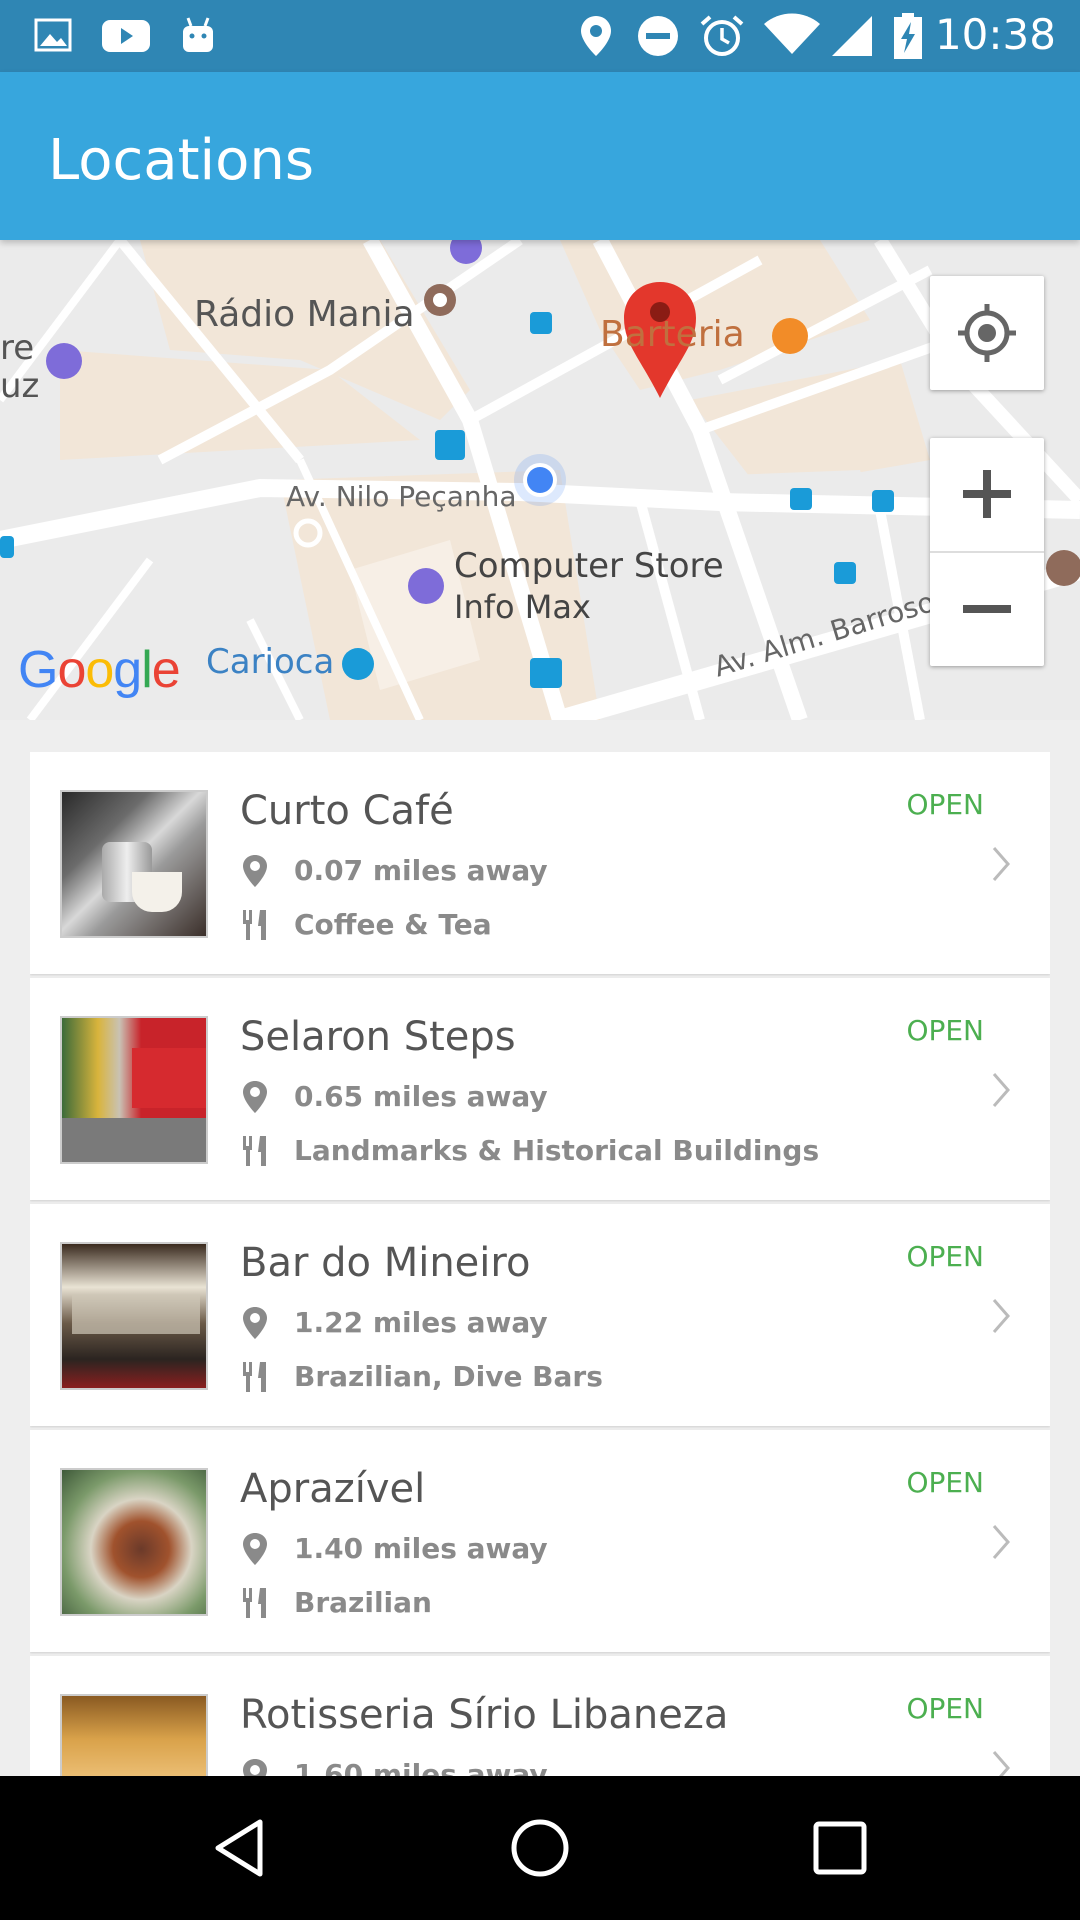 The height and width of the screenshot is (1920, 1080). I want to click on plus-icon, so click(987, 494).